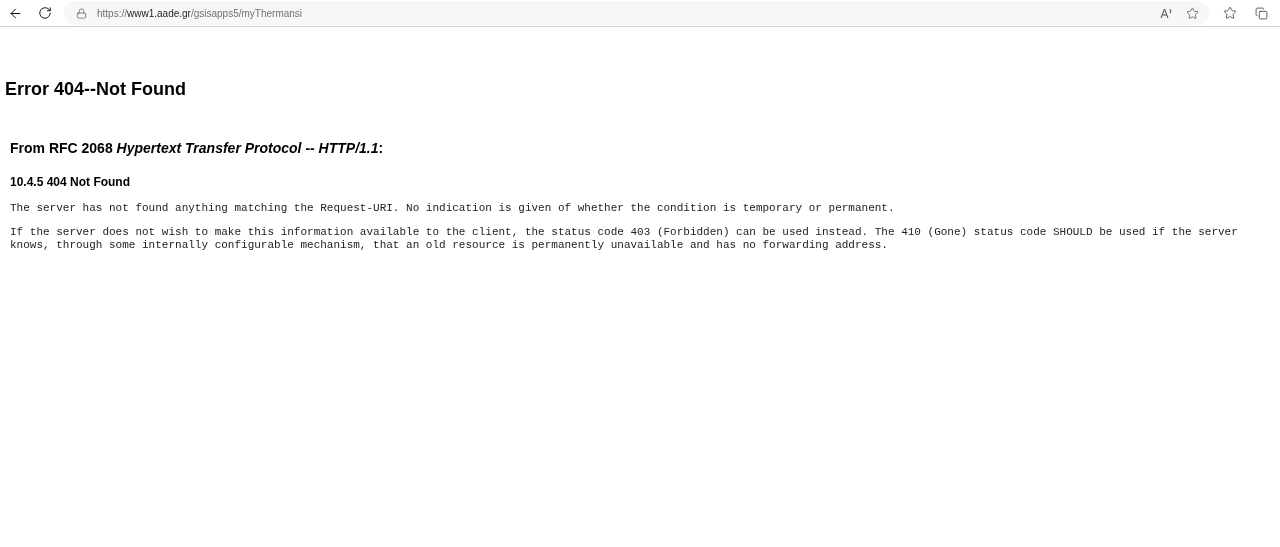  Describe the element at coordinates (1192, 13) in the screenshot. I see `add-favorite-icon` at that location.